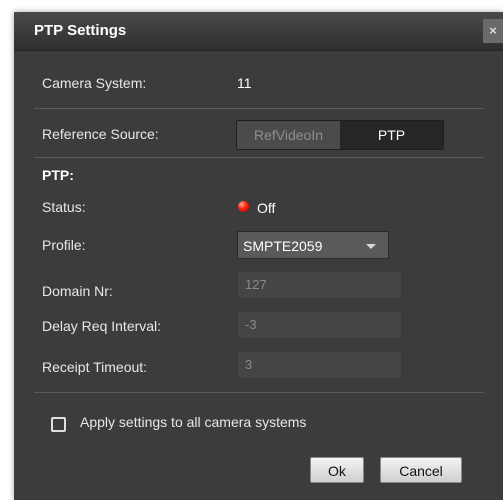  What do you see at coordinates (258, 31) in the screenshot?
I see `title-bar: PTP Settings ×` at bounding box center [258, 31].